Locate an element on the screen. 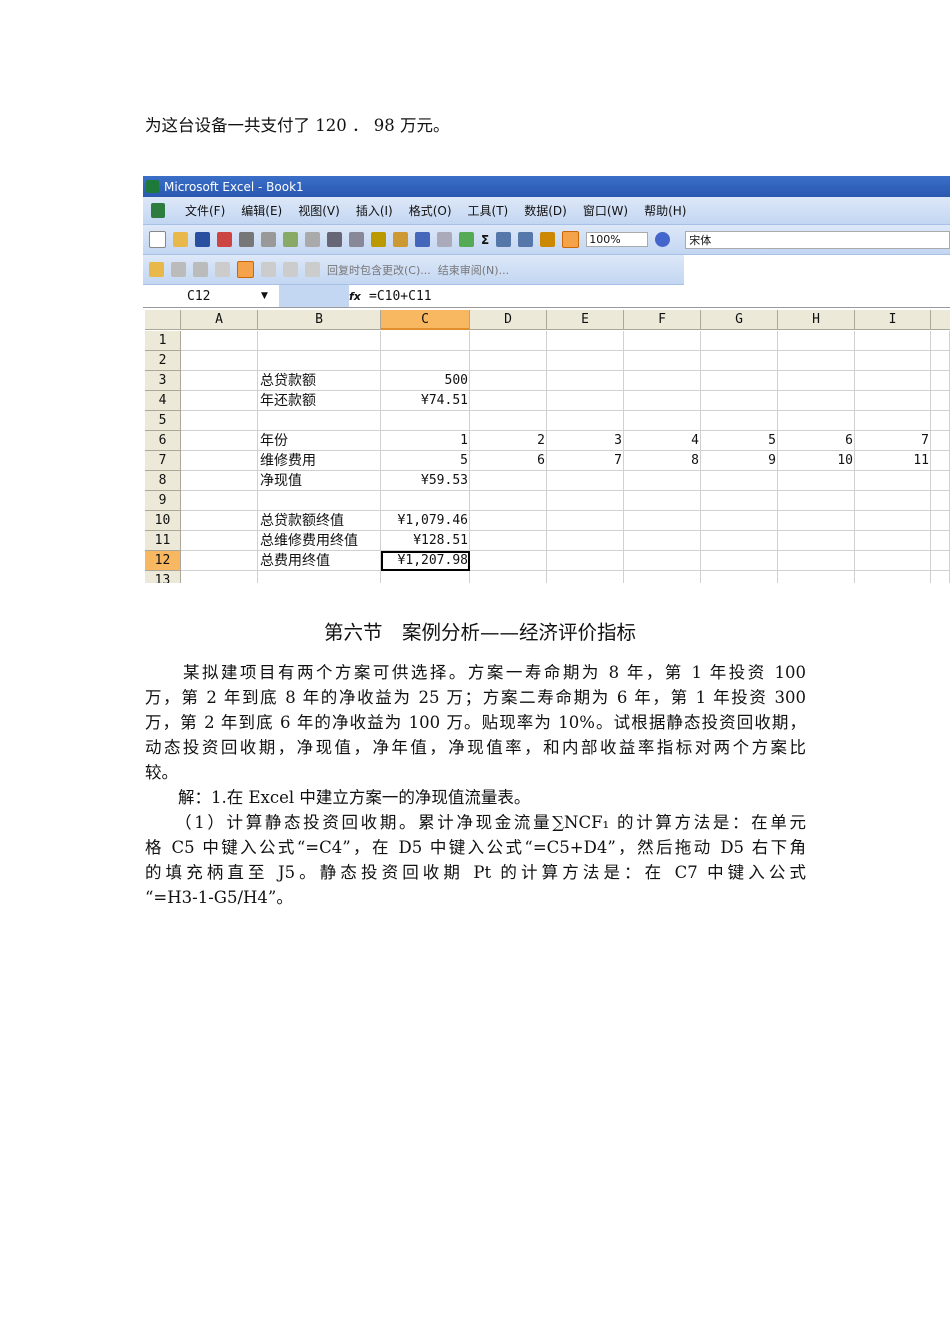  column-header-j is located at coordinates (940, 320).